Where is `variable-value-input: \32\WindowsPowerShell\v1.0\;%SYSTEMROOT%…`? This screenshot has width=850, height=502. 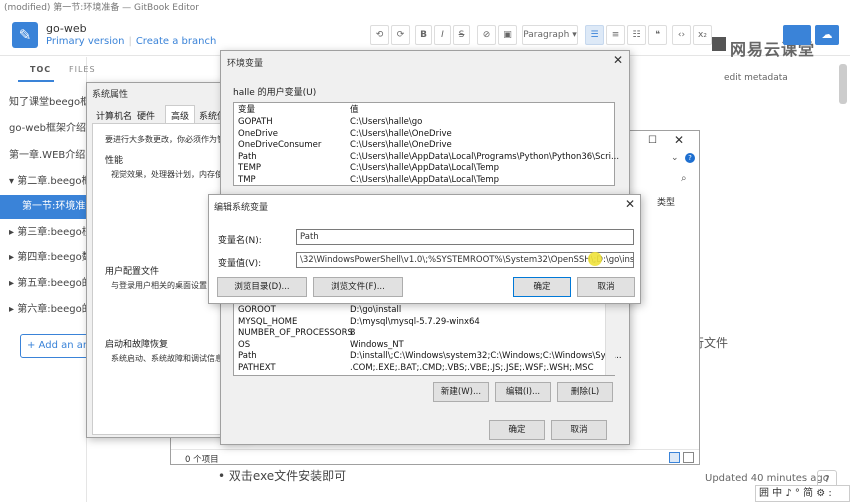 variable-value-input: \32\WindowsPowerShell\v1.0\;%SYSTEMROOT%… is located at coordinates (465, 260).